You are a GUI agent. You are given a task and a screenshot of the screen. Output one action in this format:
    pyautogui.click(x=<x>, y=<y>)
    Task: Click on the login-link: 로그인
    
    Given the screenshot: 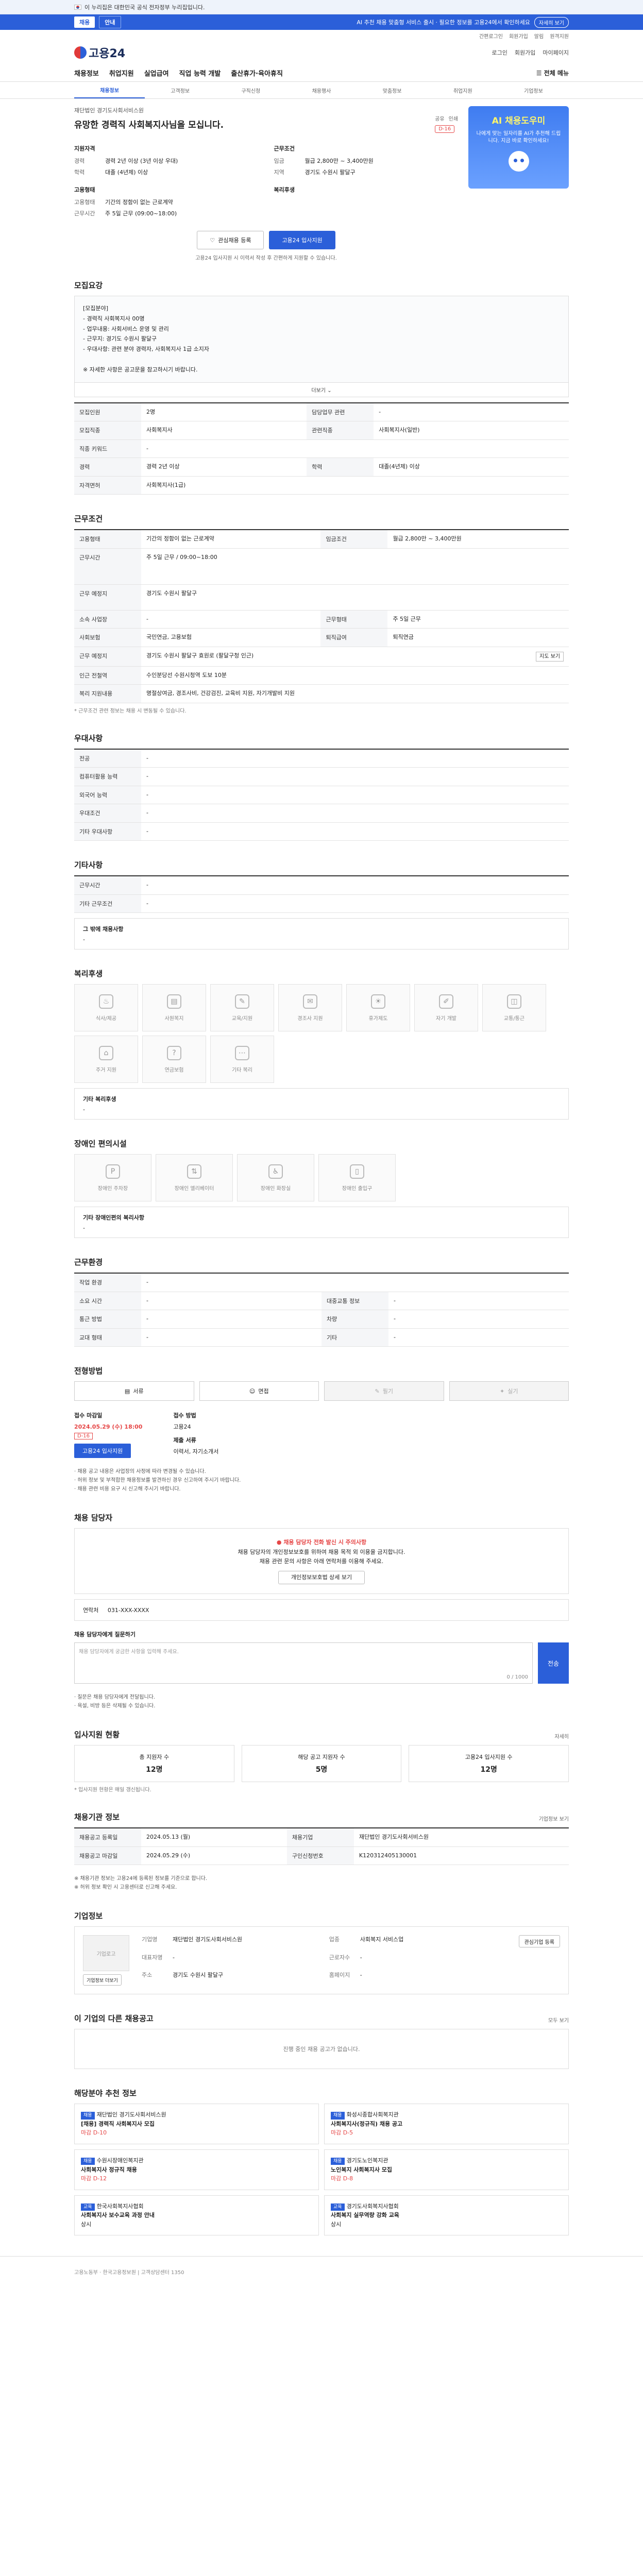 What is the action you would take?
    pyautogui.click(x=499, y=52)
    